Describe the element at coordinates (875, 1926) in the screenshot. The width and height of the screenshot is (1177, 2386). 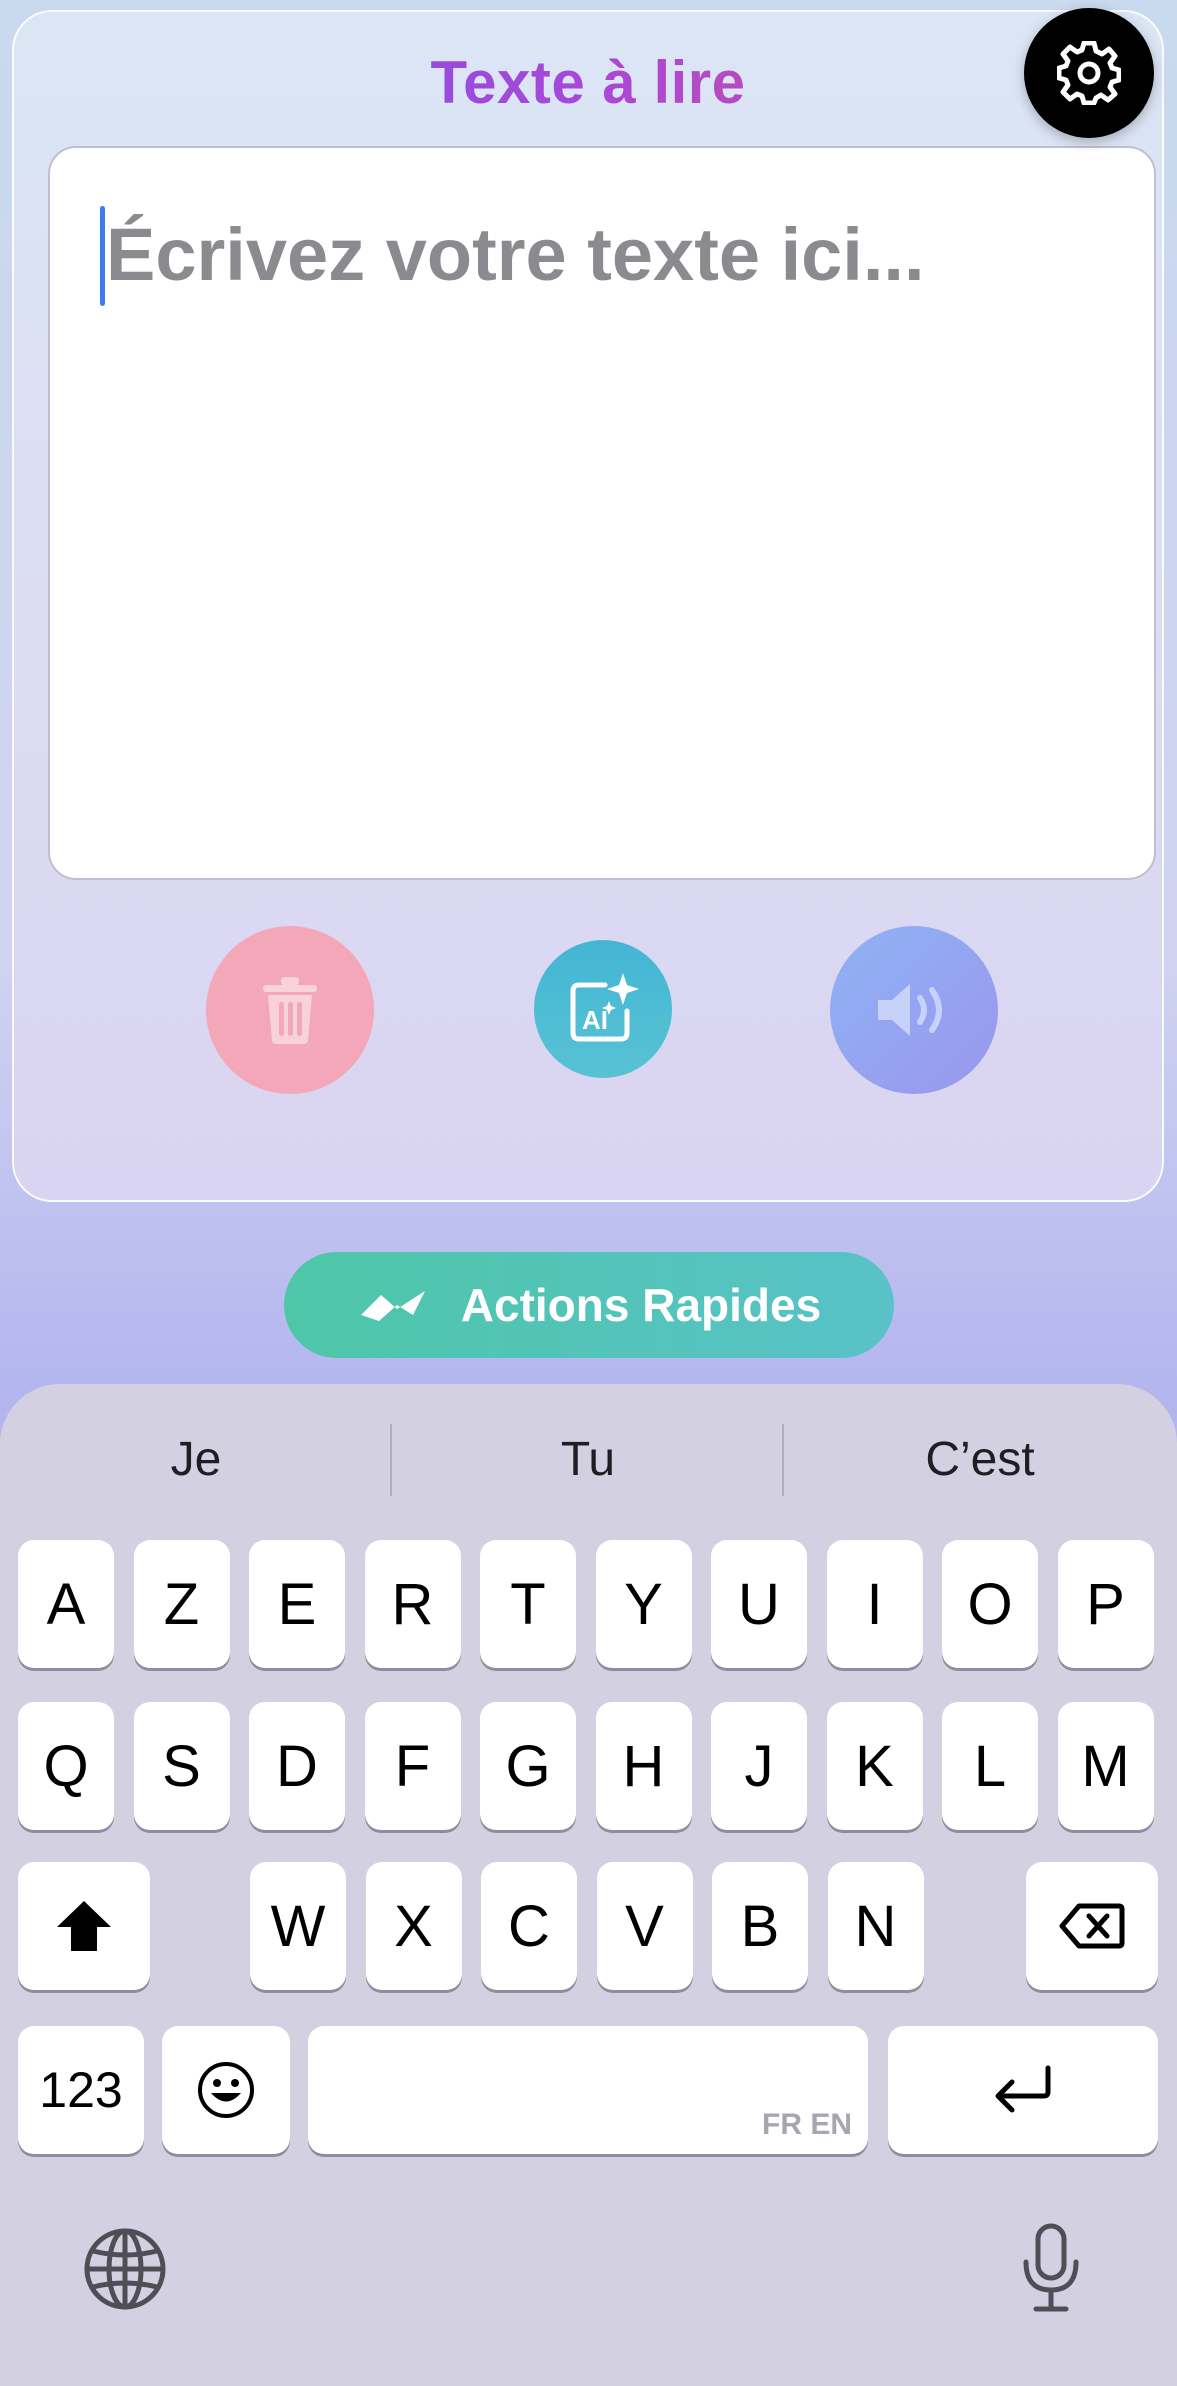
I see `key-n: N` at that location.